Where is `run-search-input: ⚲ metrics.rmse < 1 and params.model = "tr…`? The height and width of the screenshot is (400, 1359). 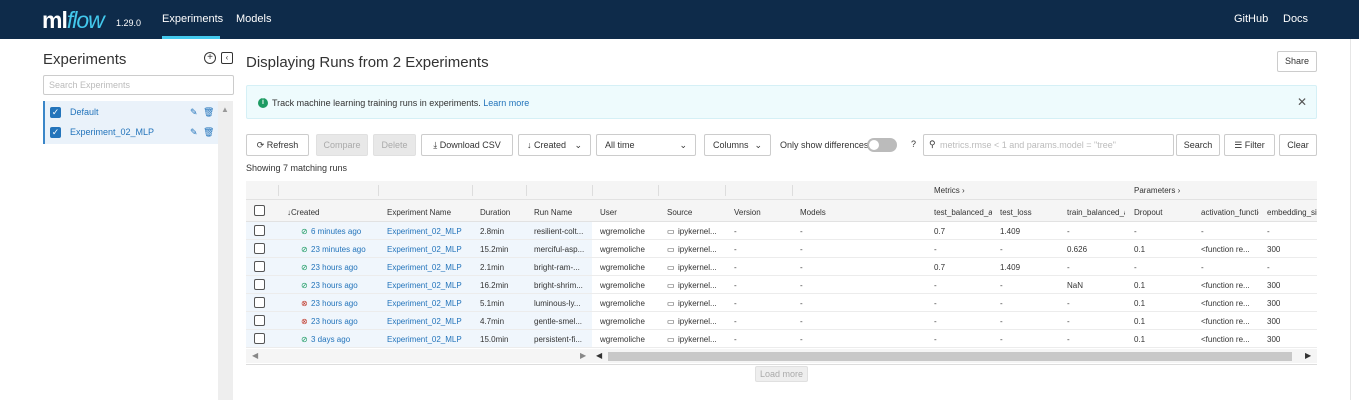
run-search-input: ⚲ metrics.rmse < 1 and params.model = "tr… is located at coordinates (1048, 145).